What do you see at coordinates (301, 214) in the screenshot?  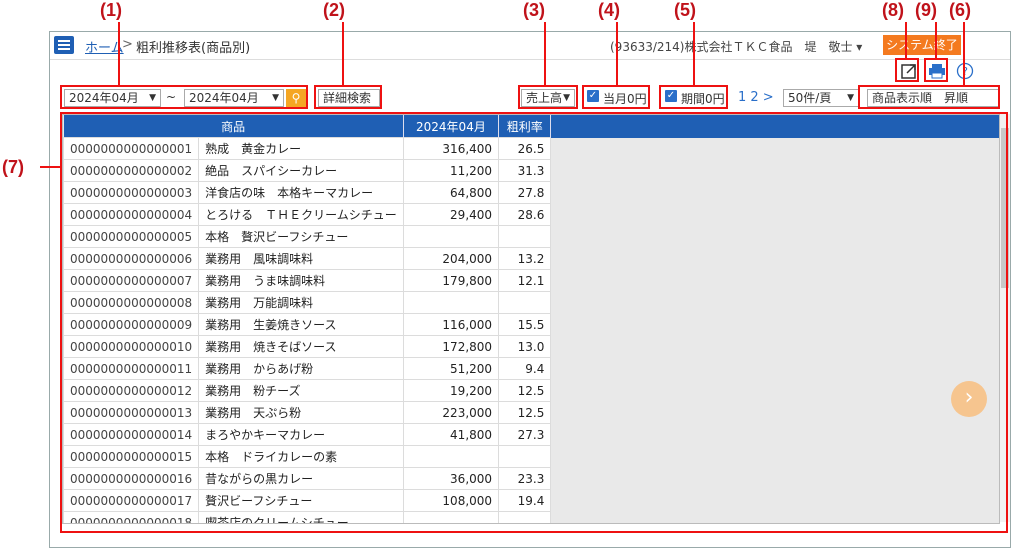 I see `cell-name: とろける ＴＨＥクリームシチュー` at bounding box center [301, 214].